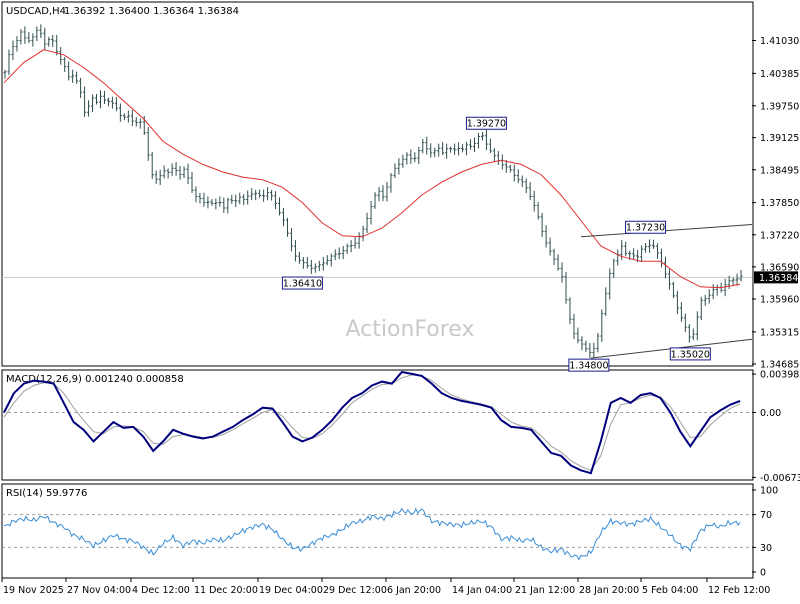  Describe the element at coordinates (779, 138) in the screenshot. I see `price-tick-label: 1.39125` at that location.